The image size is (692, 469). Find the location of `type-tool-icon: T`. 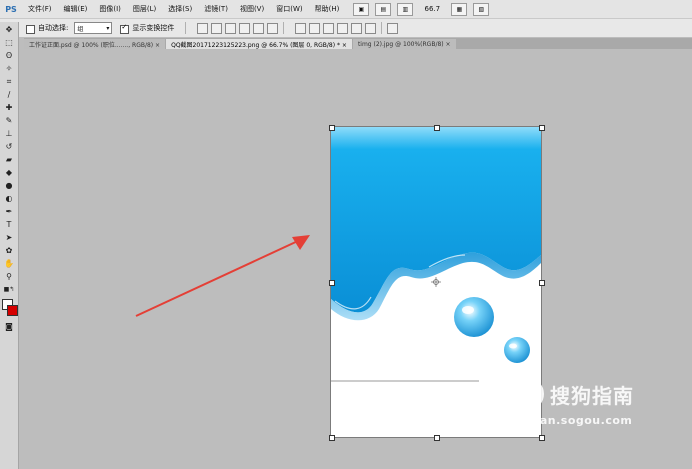

type-tool-icon: T is located at coordinates (9, 224).